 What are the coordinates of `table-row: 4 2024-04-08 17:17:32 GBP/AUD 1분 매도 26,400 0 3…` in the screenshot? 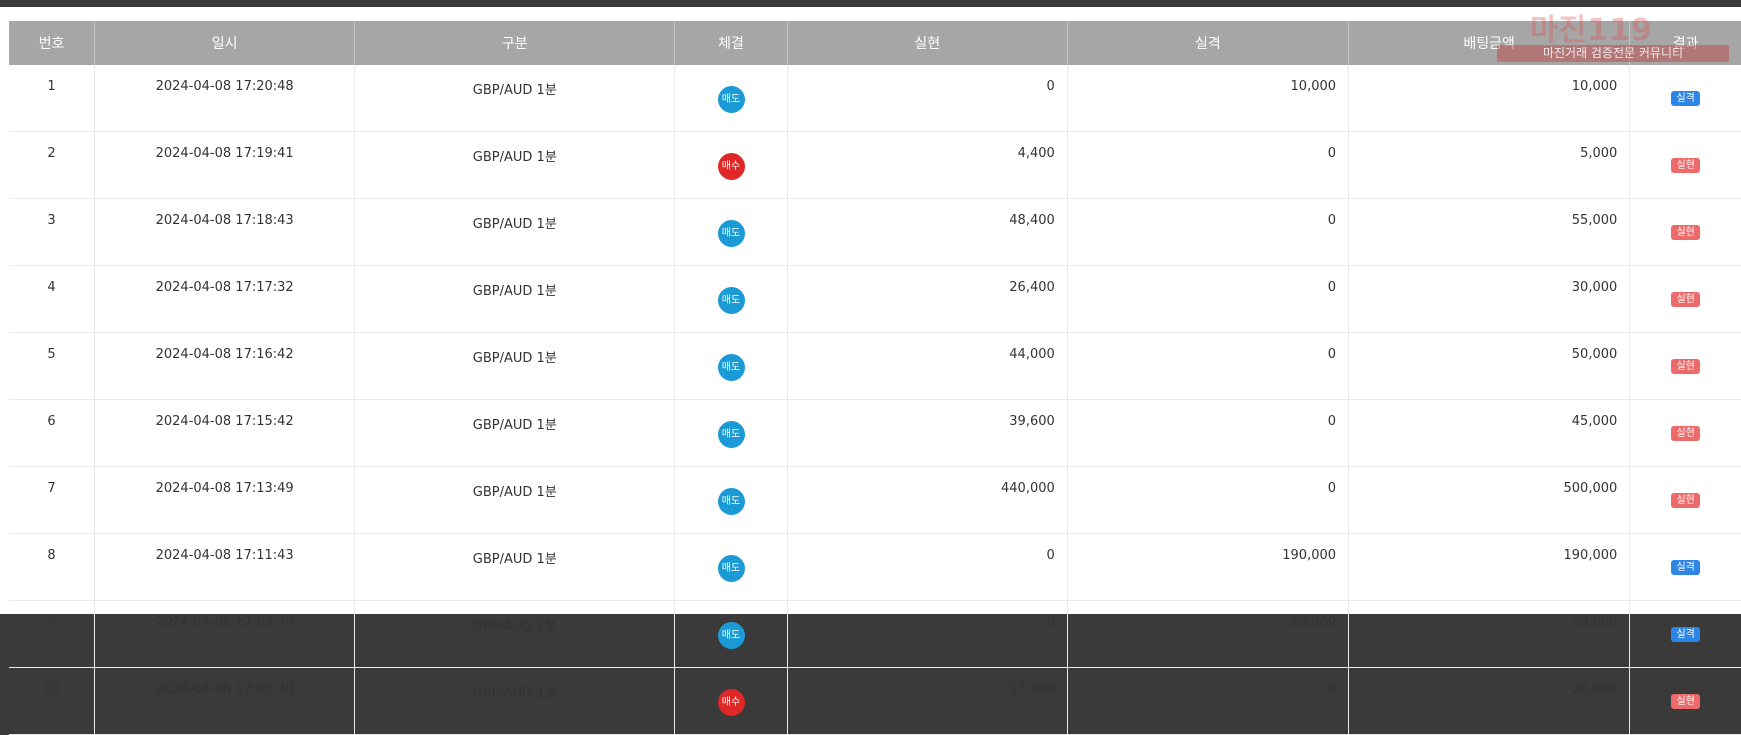 It's located at (875, 299).